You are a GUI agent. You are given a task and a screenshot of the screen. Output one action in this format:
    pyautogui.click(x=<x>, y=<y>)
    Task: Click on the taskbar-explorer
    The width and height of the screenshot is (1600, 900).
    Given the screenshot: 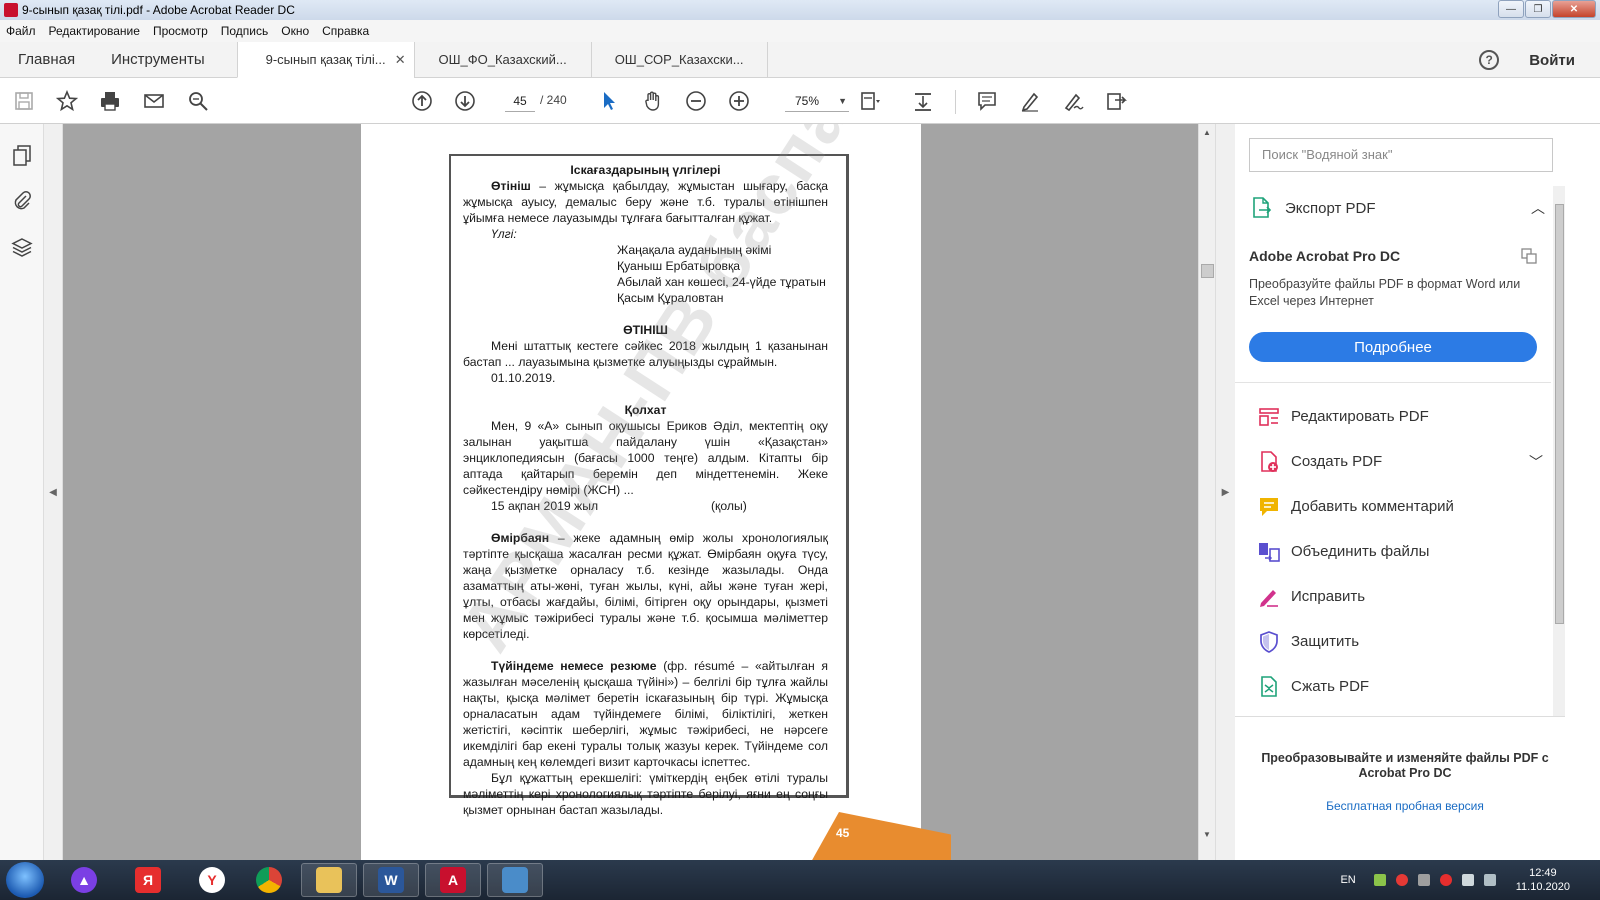 What is the action you would take?
    pyautogui.click(x=329, y=880)
    